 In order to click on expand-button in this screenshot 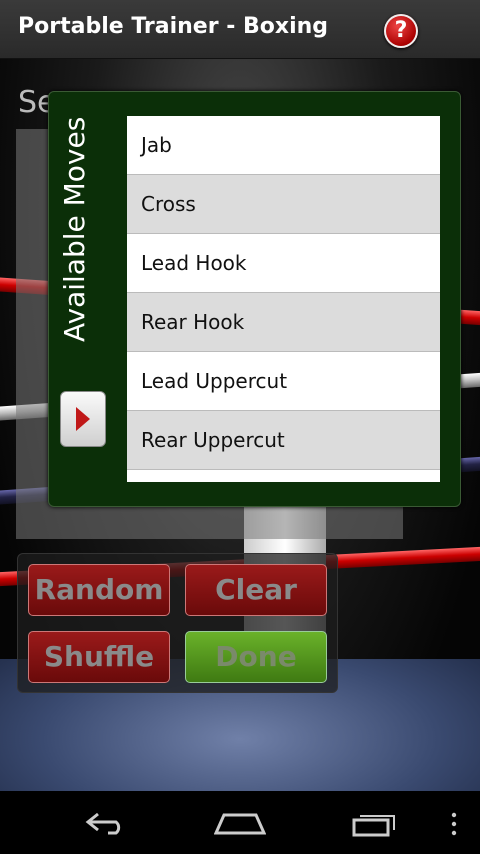, I will do `click(83, 419)`.